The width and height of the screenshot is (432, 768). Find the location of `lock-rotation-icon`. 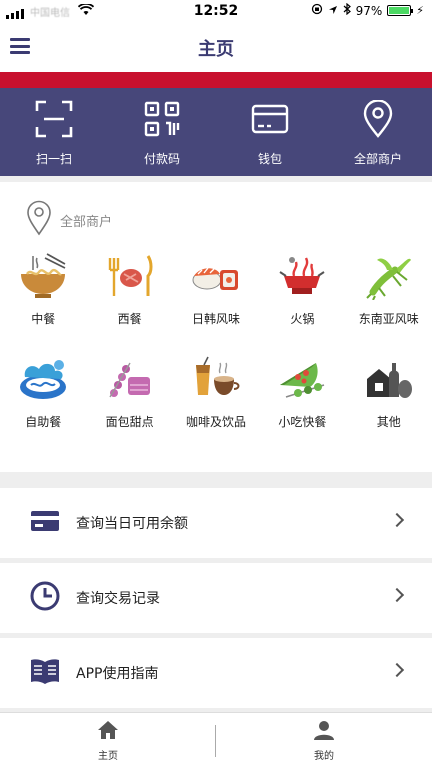

lock-rotation-icon is located at coordinates (317, 10).